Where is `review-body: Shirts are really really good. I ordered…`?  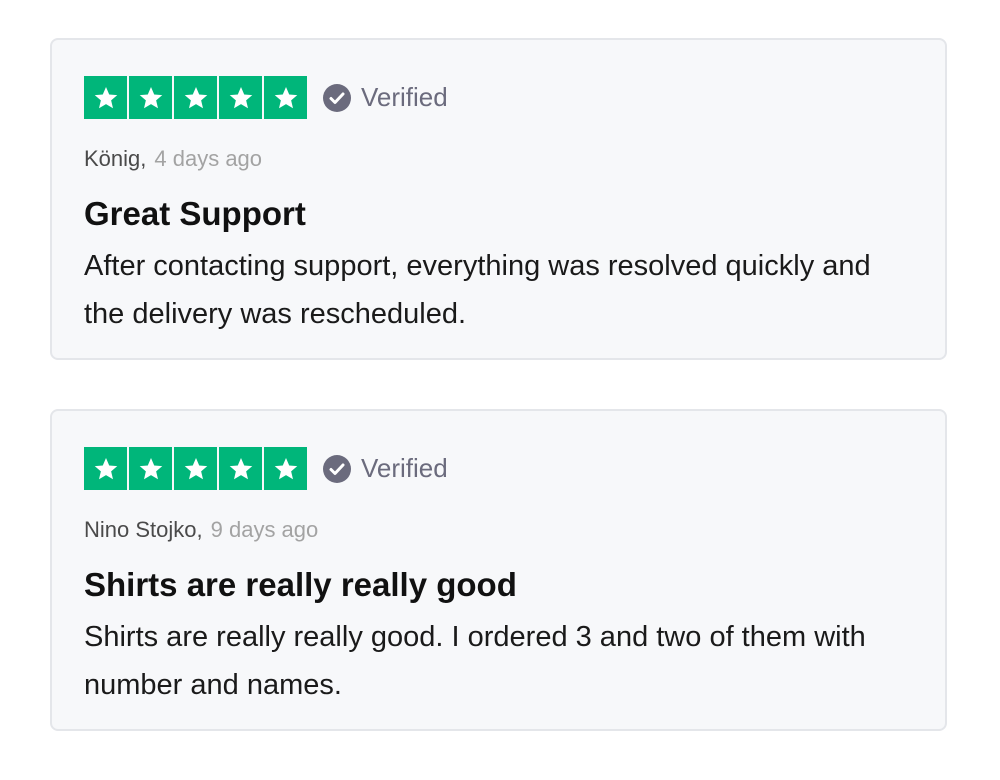 review-body: Shirts are really really good. I ordered… is located at coordinates (475, 661).